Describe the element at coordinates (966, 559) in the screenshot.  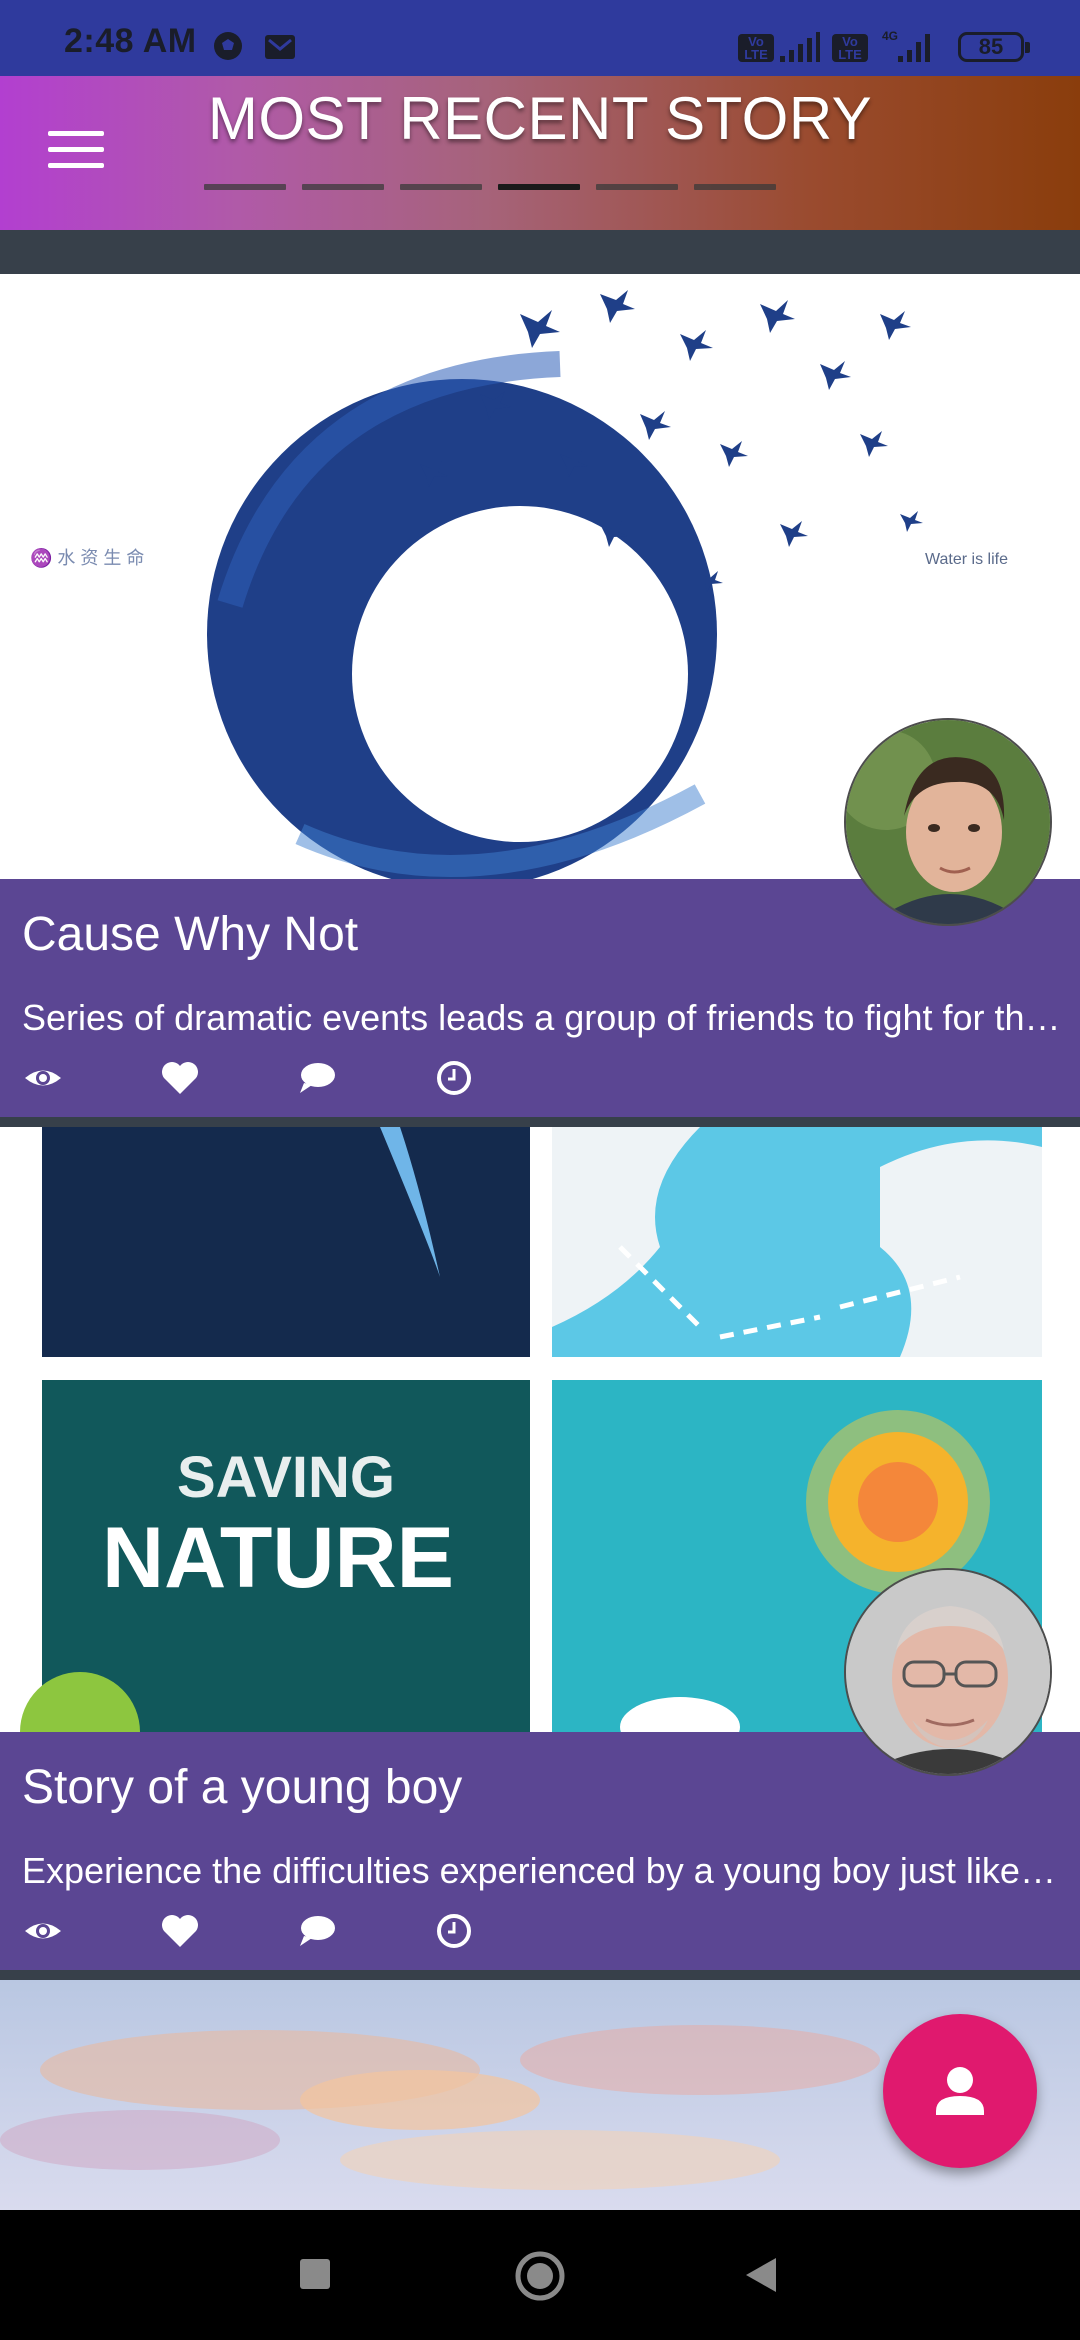
I see `image-caption-right: Water is life` at that location.